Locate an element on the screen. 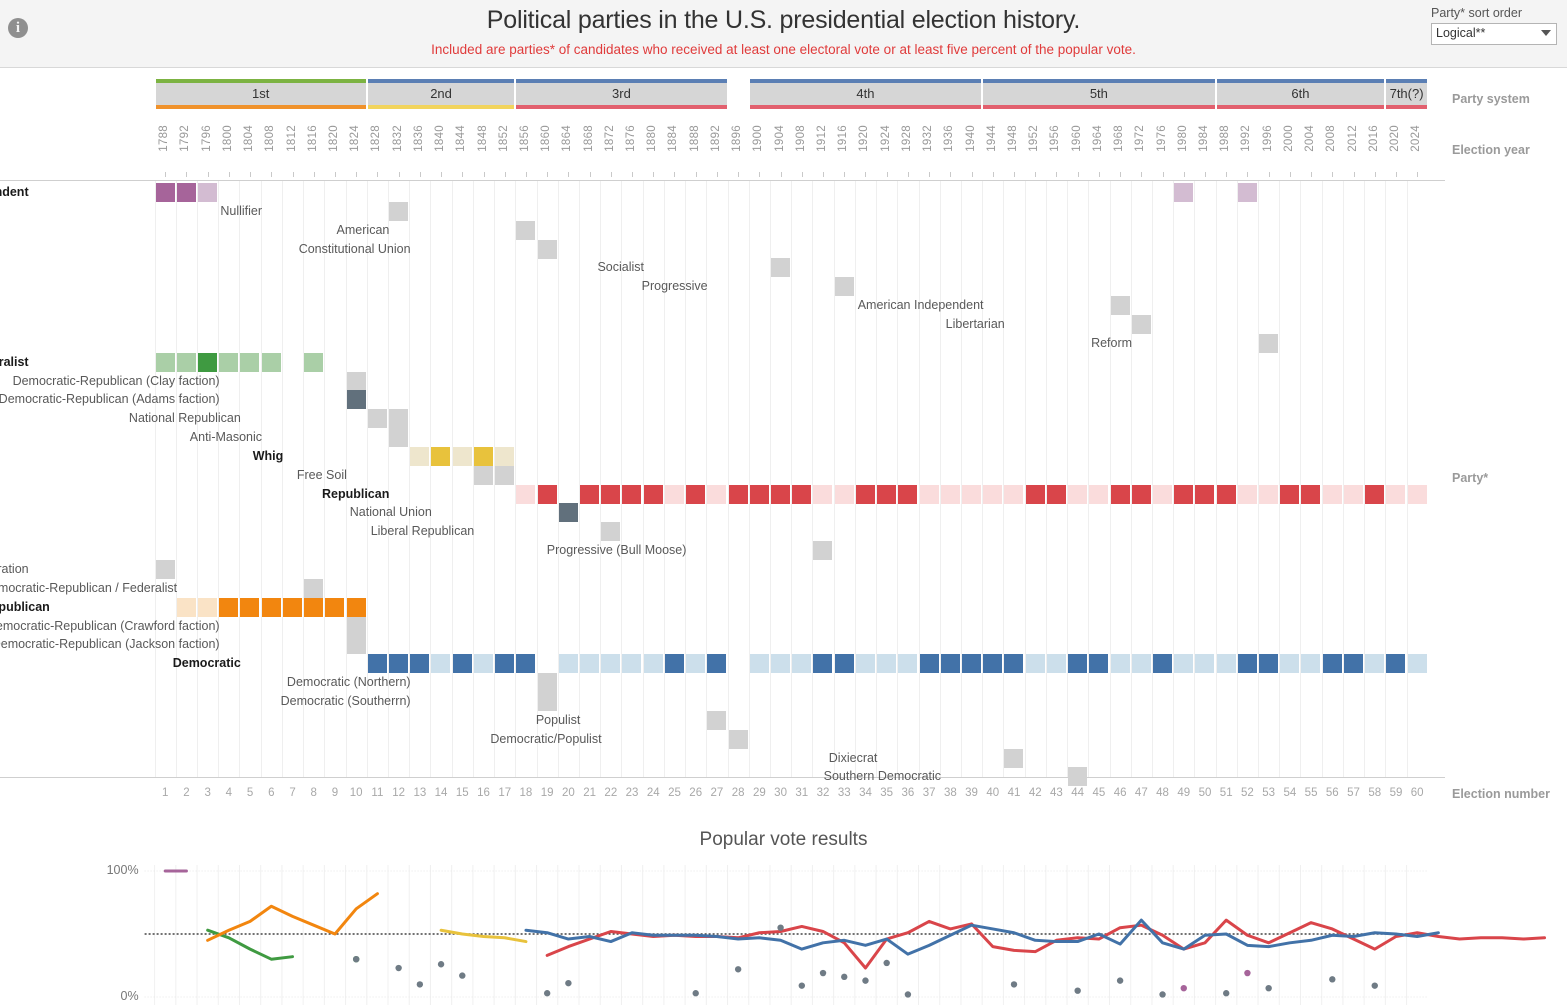 This screenshot has height=1005, width=1567. party-label: Democratic is located at coordinates (207, 663).